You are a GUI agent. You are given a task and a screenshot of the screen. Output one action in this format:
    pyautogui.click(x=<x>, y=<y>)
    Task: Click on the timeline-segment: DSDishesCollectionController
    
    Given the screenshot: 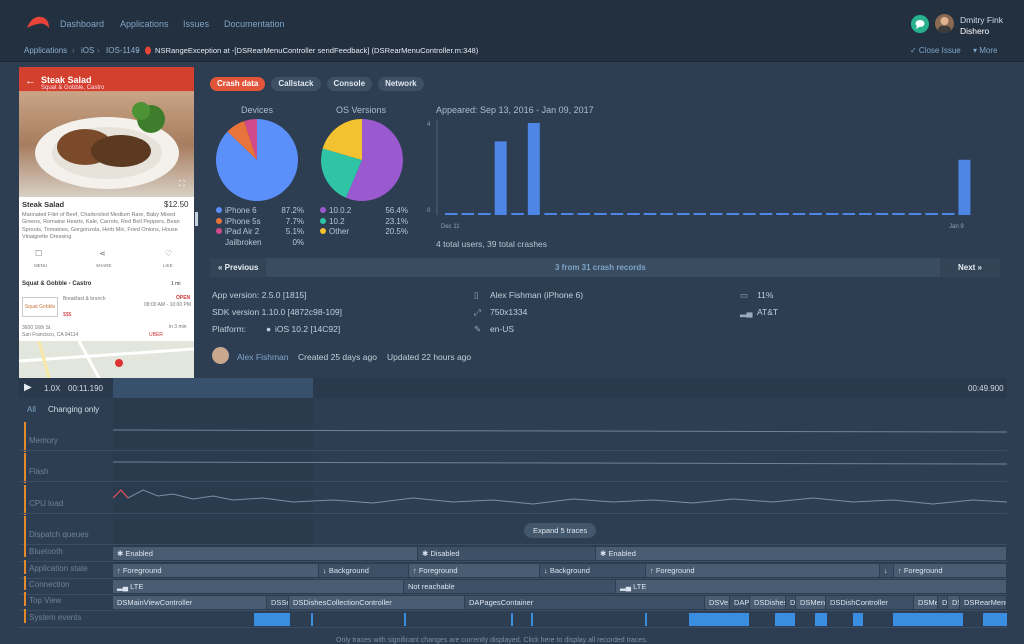 What is the action you would take?
    pyautogui.click(x=377, y=602)
    